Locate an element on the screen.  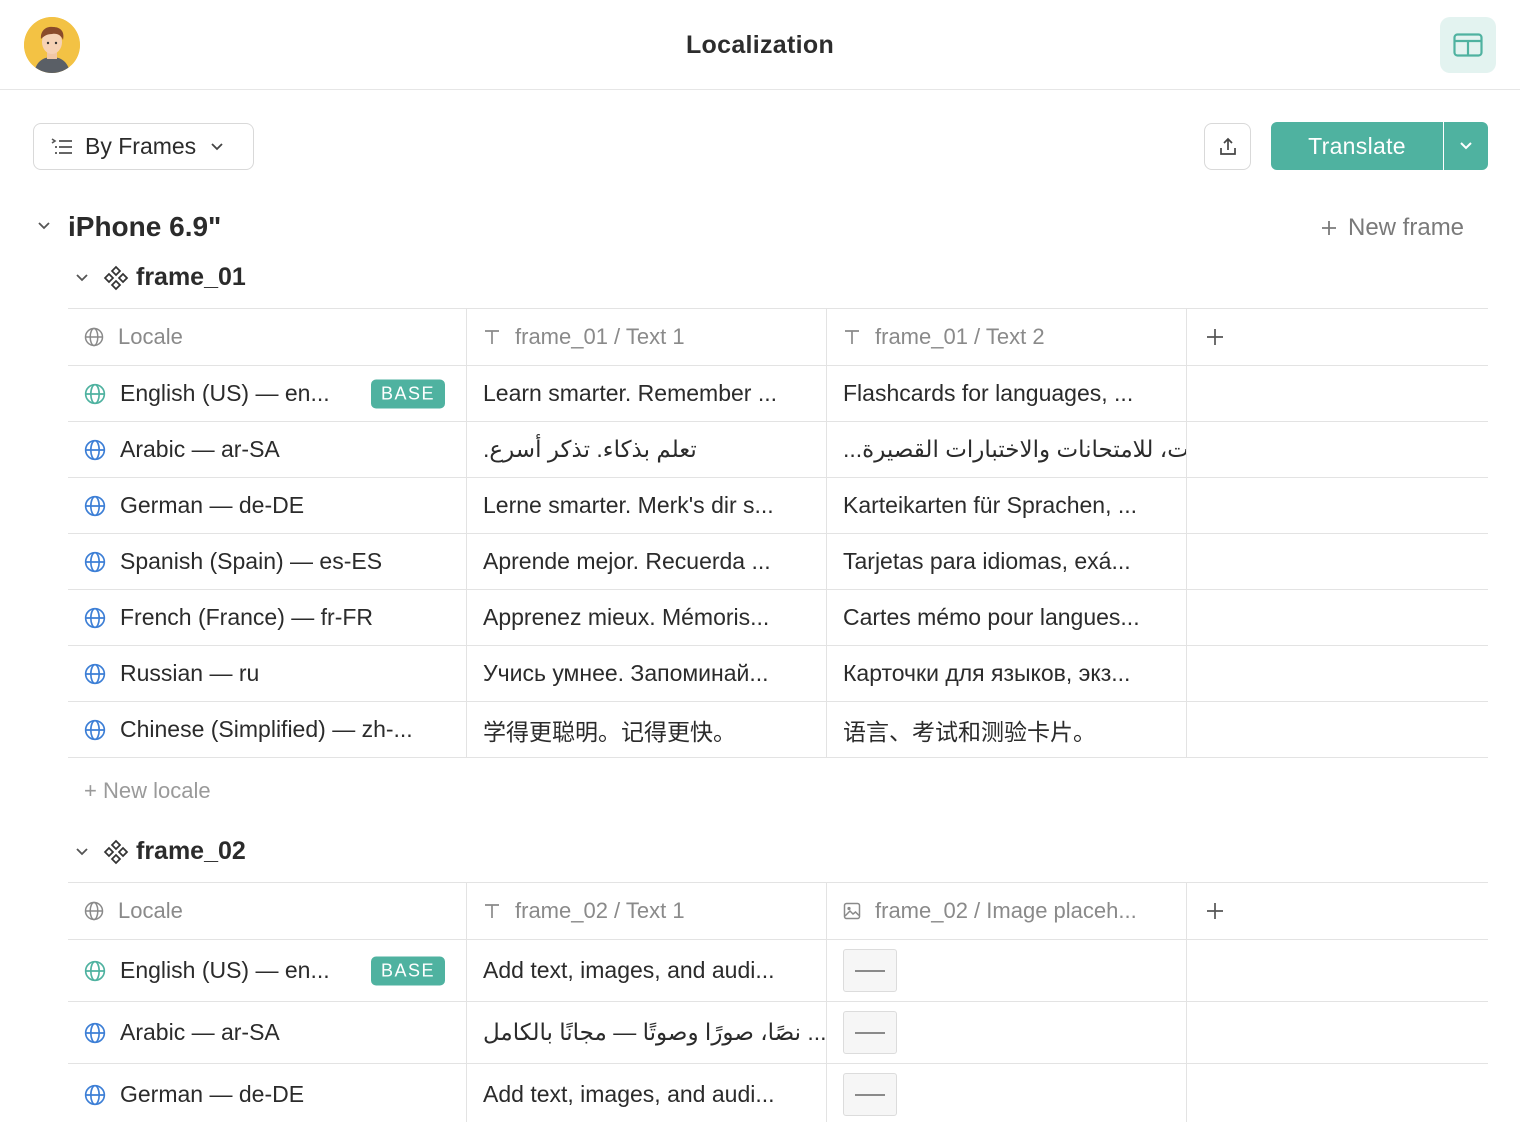
upload-icon is located at coordinates (1227, 146).